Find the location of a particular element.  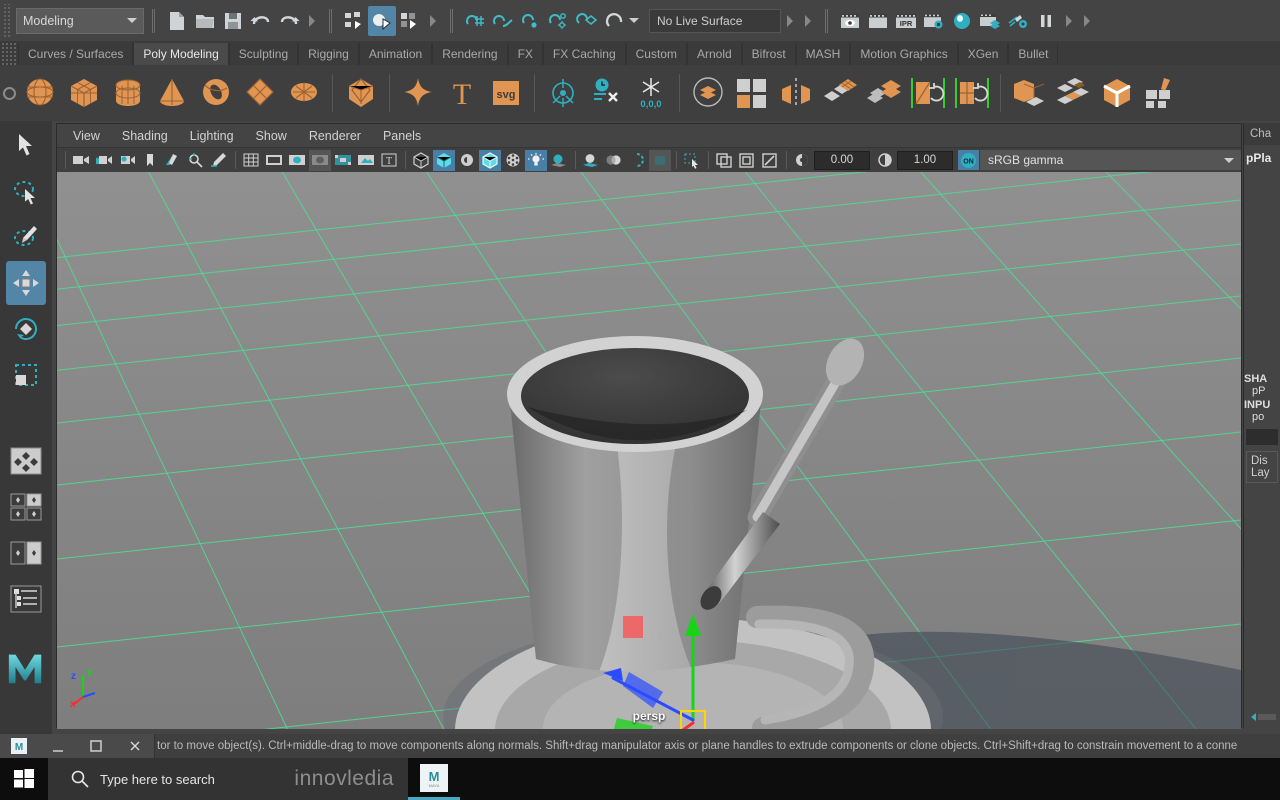

render-sequence-button is located at coordinates (990, 21).